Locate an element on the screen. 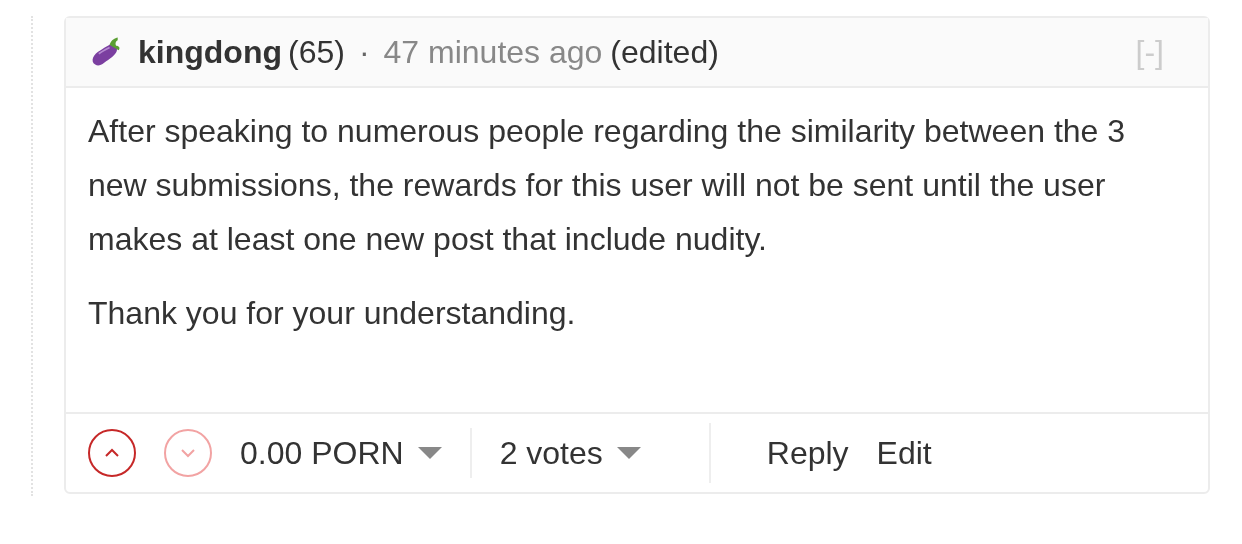  action-link: Edit is located at coordinates (904, 453).